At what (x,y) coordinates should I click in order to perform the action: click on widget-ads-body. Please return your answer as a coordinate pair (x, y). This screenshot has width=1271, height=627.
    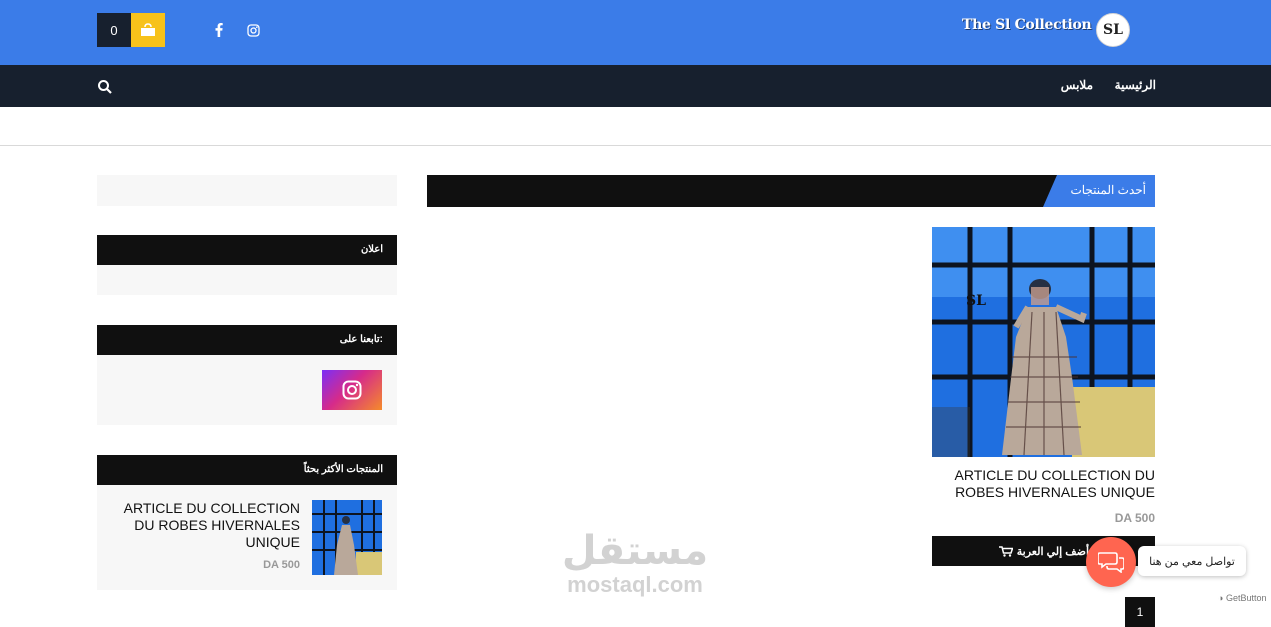
    Looking at the image, I should click on (247, 280).